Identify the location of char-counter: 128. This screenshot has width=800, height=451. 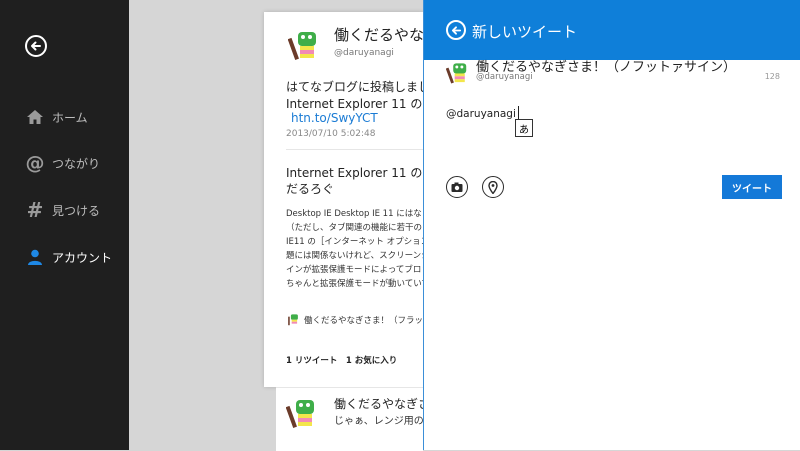
(772, 76).